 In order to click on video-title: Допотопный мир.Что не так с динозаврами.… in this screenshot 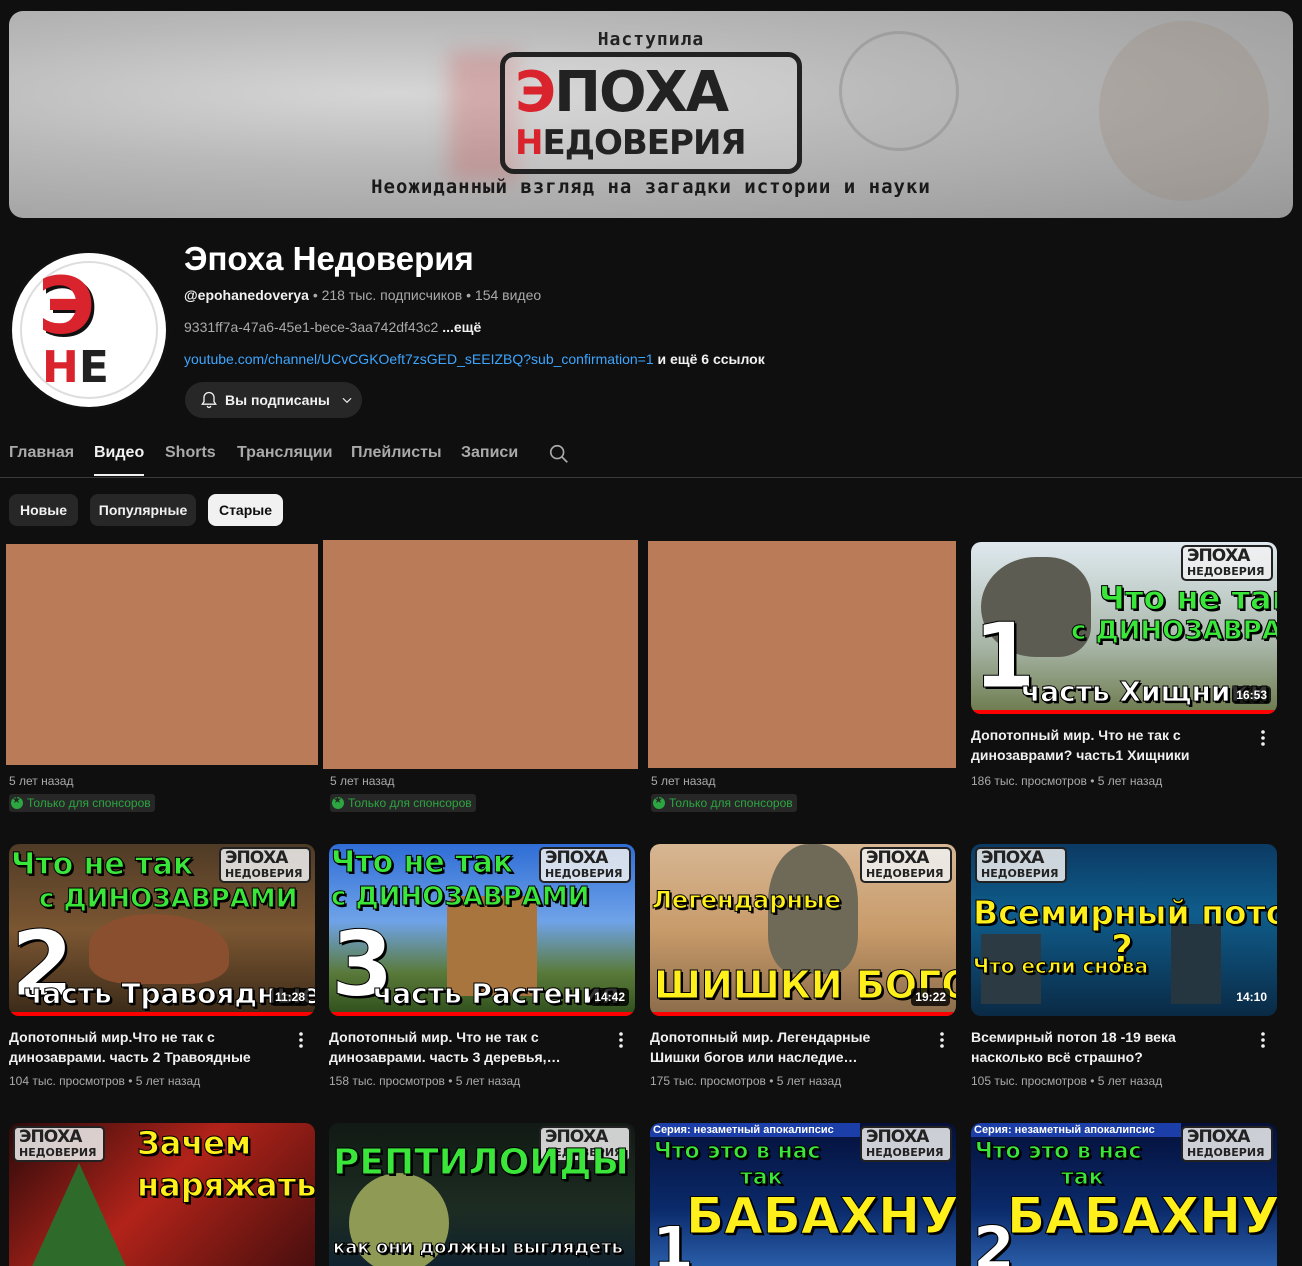, I will do `click(144, 1047)`.